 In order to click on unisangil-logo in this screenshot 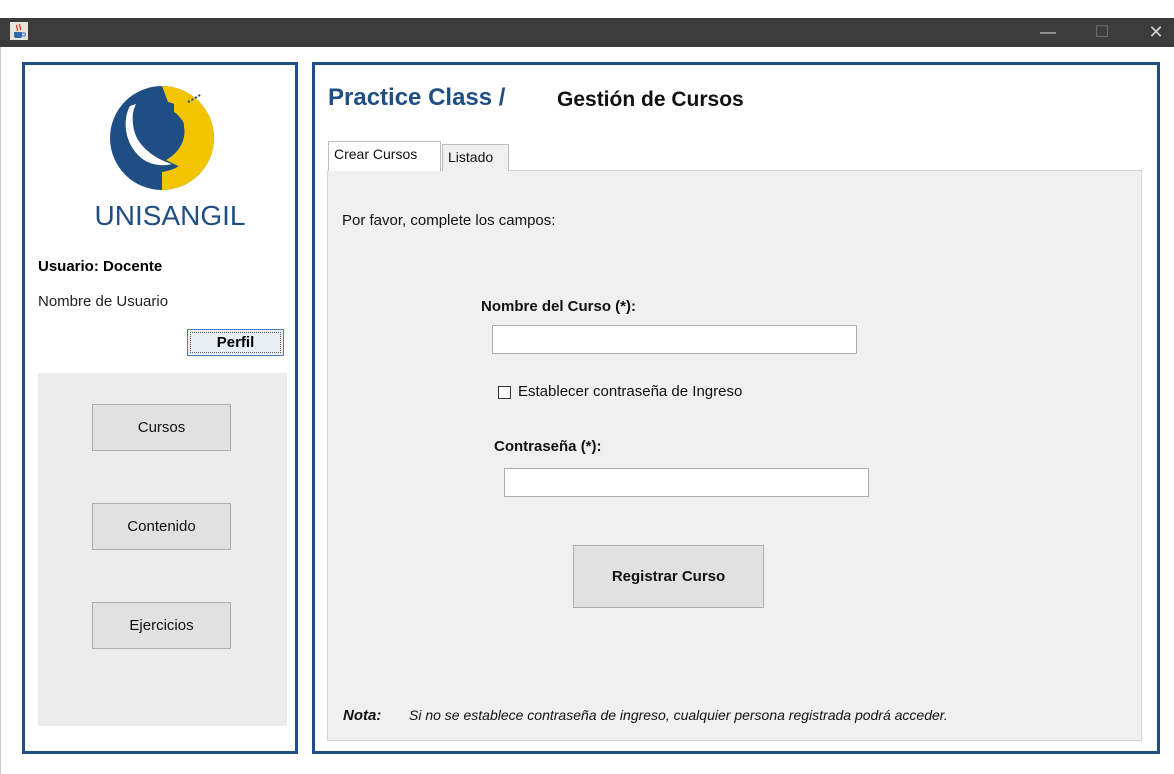, I will do `click(164, 136)`.